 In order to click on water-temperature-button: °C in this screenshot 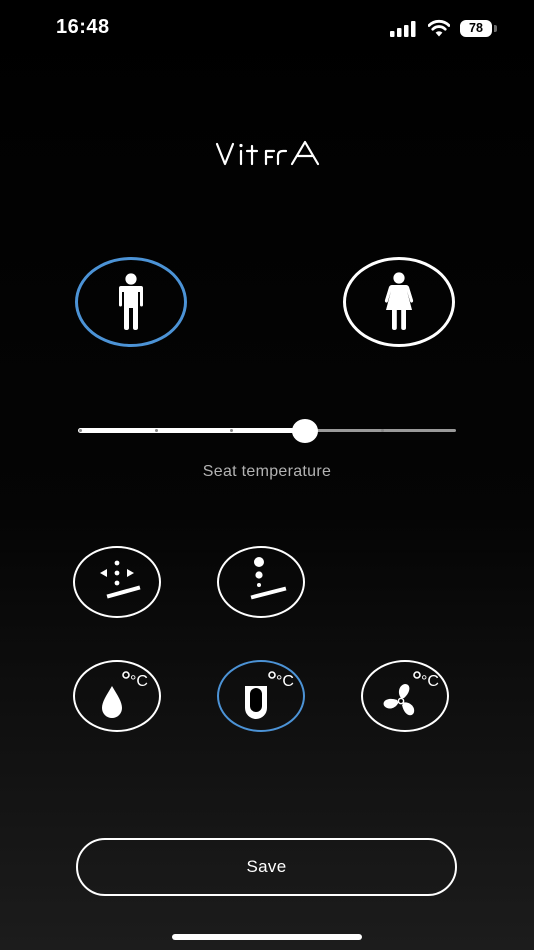, I will do `click(117, 696)`.